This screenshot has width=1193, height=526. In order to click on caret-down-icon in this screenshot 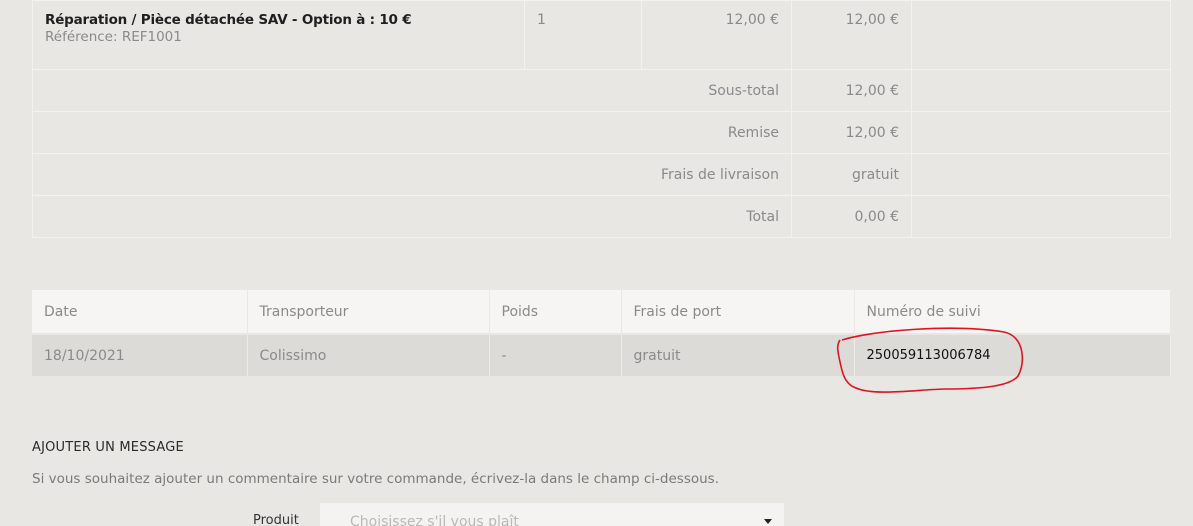, I will do `click(768, 521)`.